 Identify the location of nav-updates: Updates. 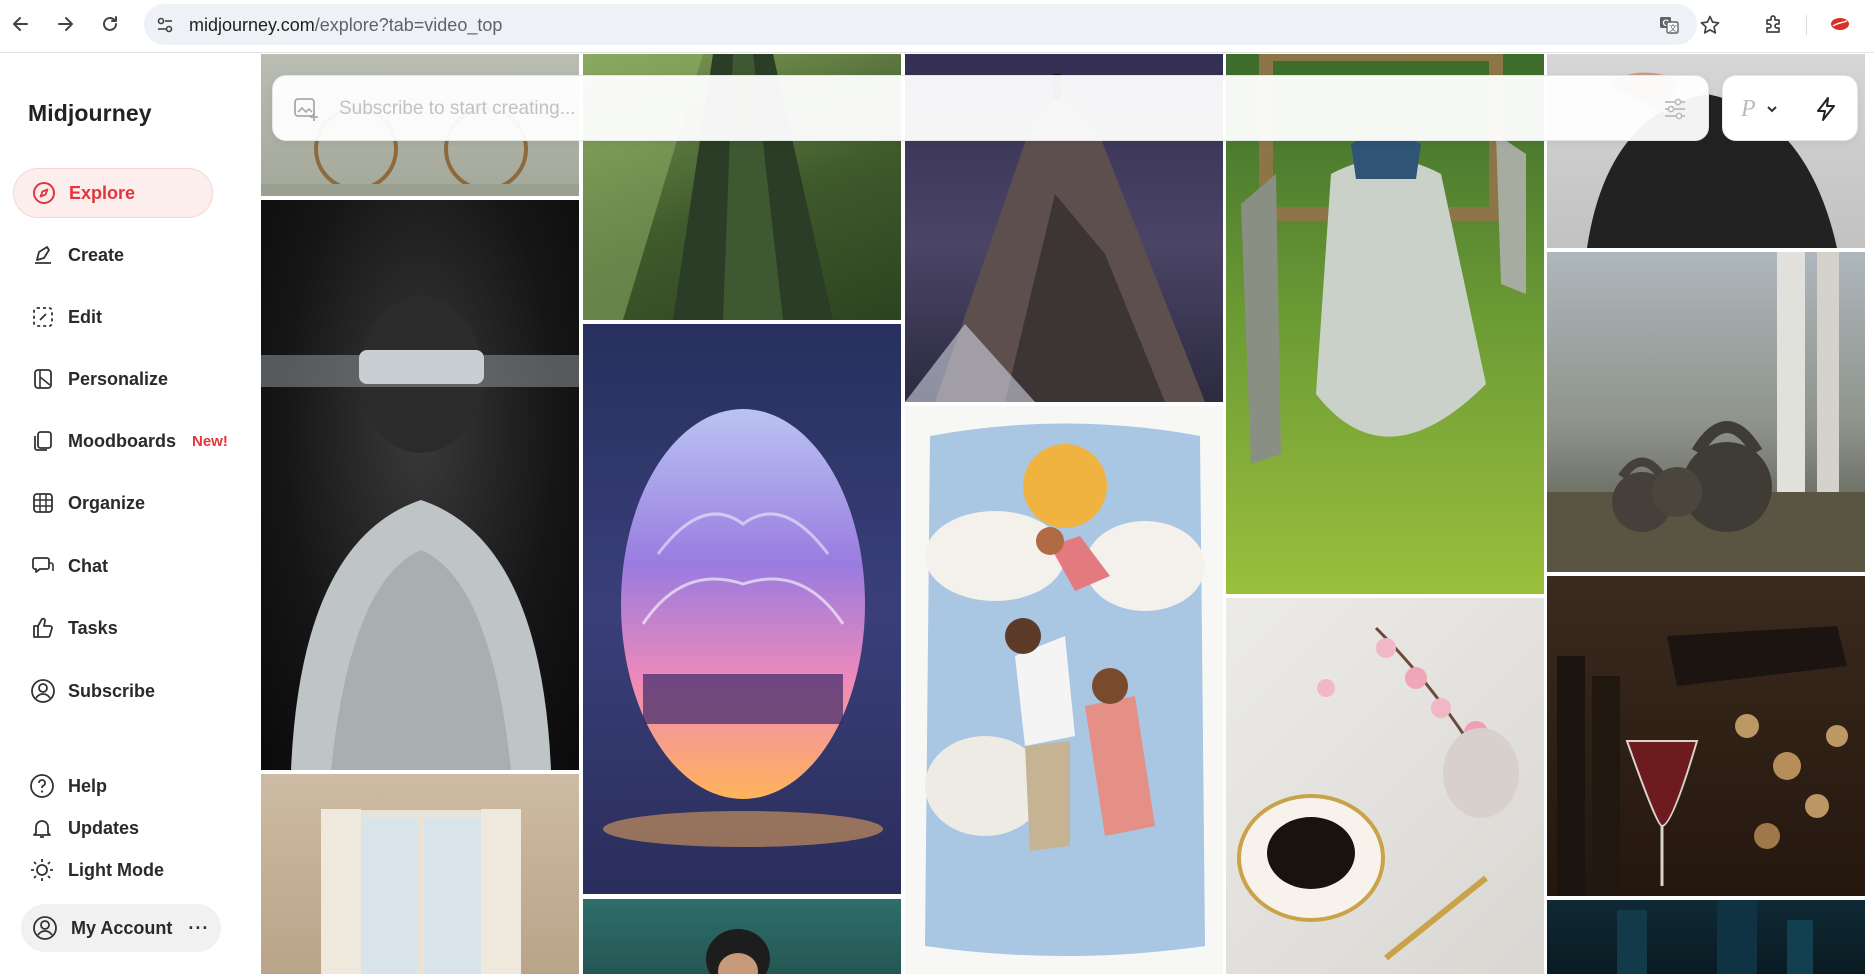
(83, 828).